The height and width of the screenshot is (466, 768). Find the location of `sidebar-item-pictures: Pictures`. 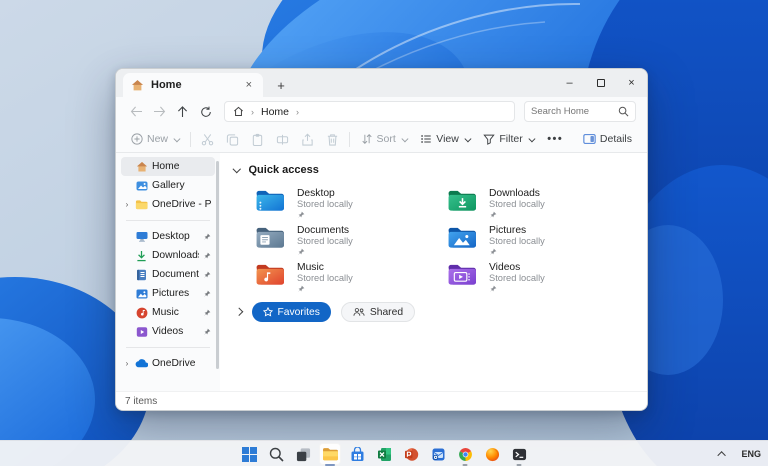

sidebar-item-pictures: Pictures is located at coordinates (168, 293).